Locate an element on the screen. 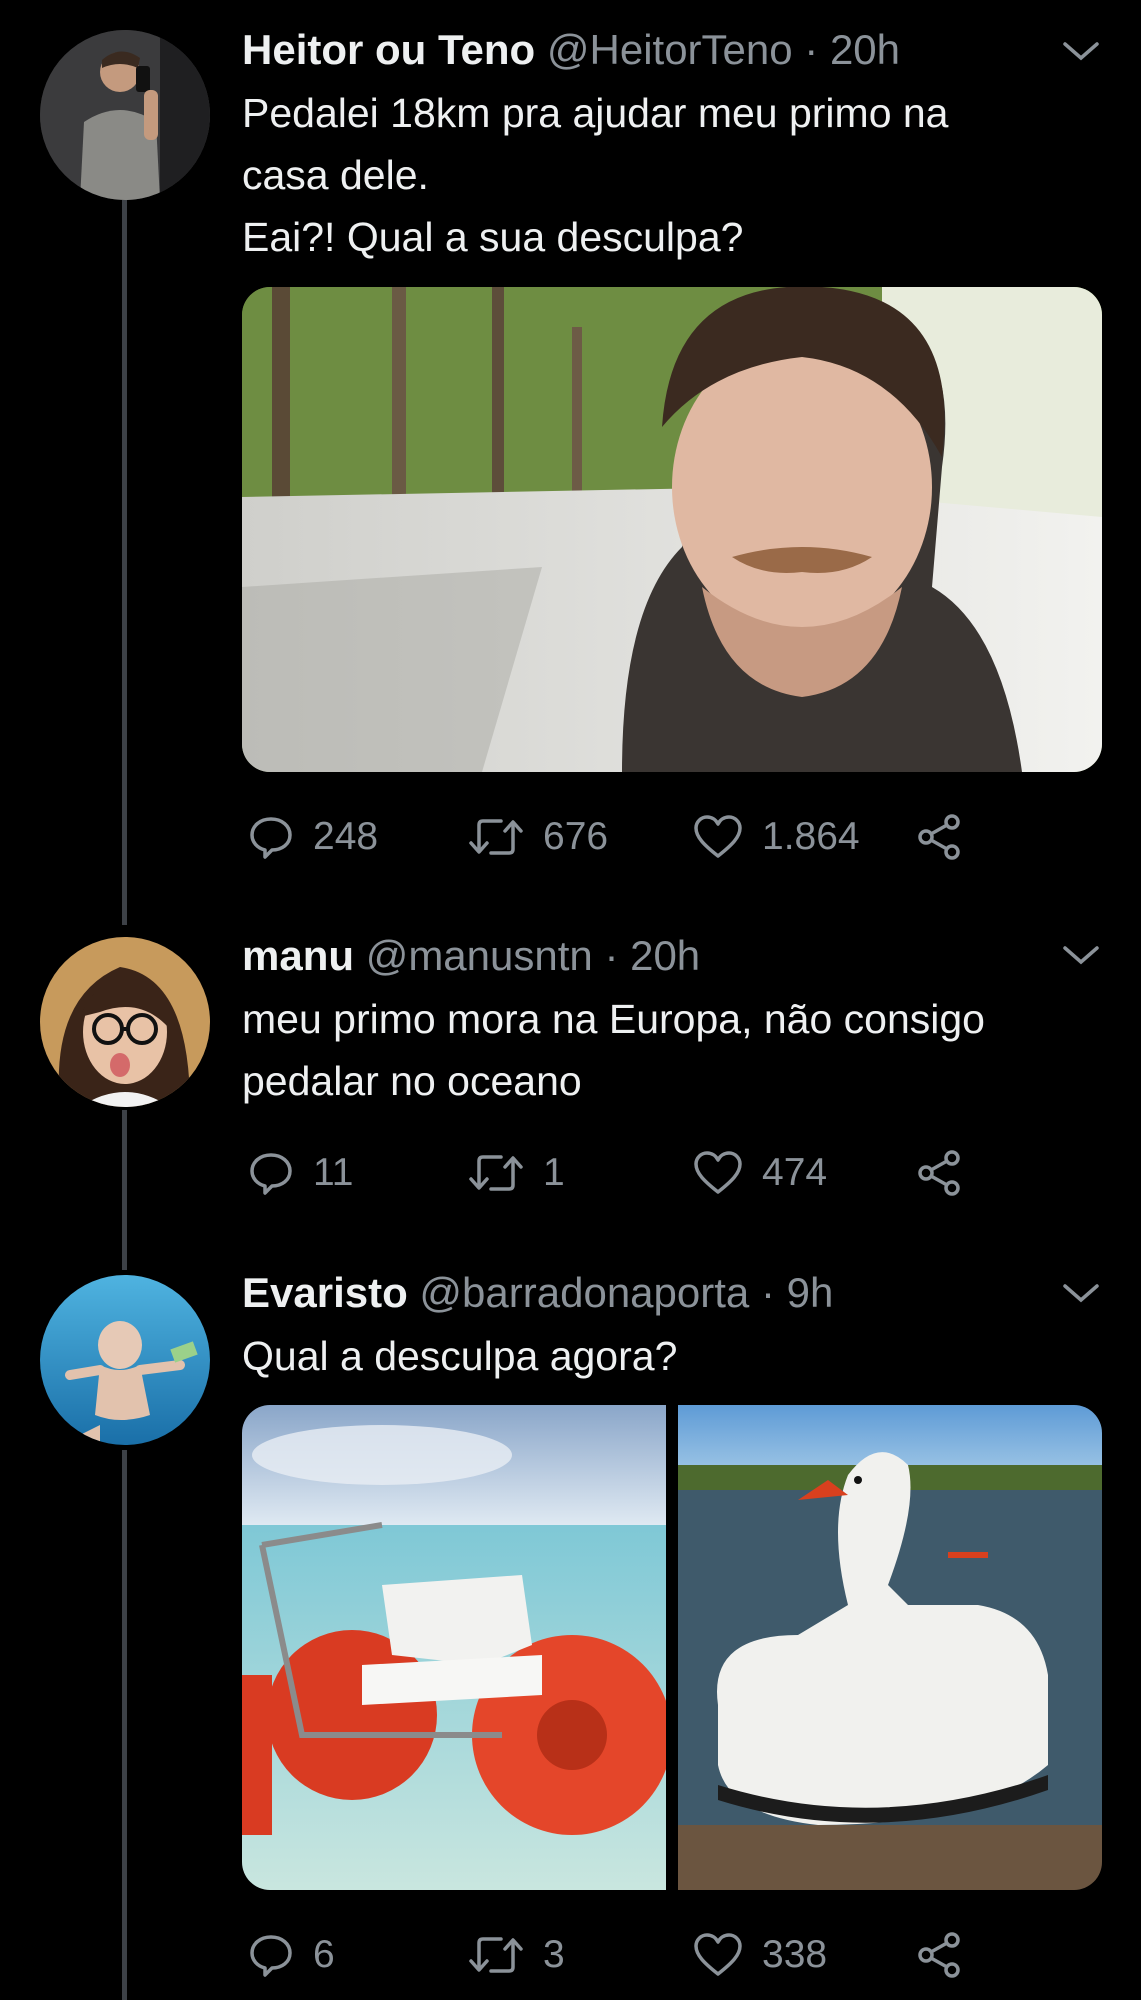 This screenshot has height=2000, width=1141. like-count: 338 is located at coordinates (795, 1954).